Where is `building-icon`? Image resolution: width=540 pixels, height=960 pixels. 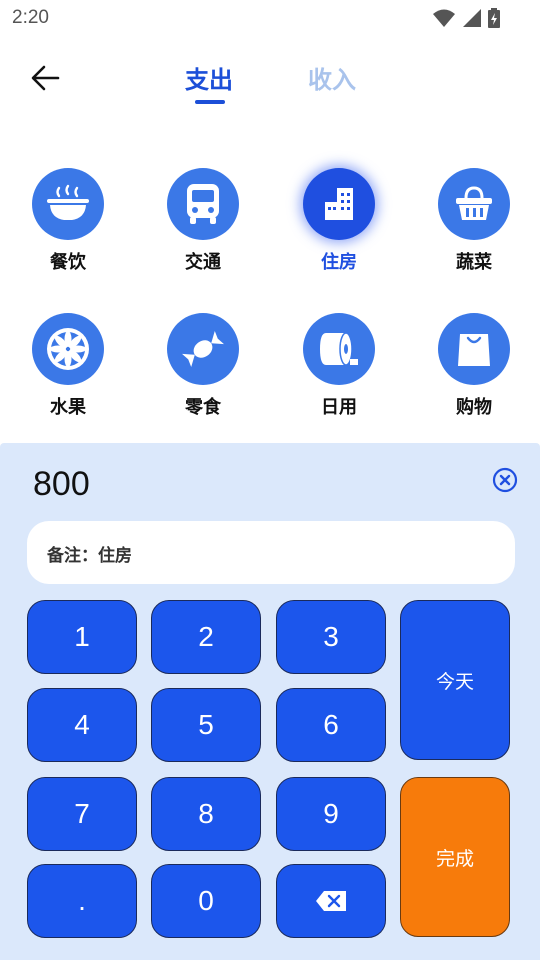
building-icon is located at coordinates (339, 204).